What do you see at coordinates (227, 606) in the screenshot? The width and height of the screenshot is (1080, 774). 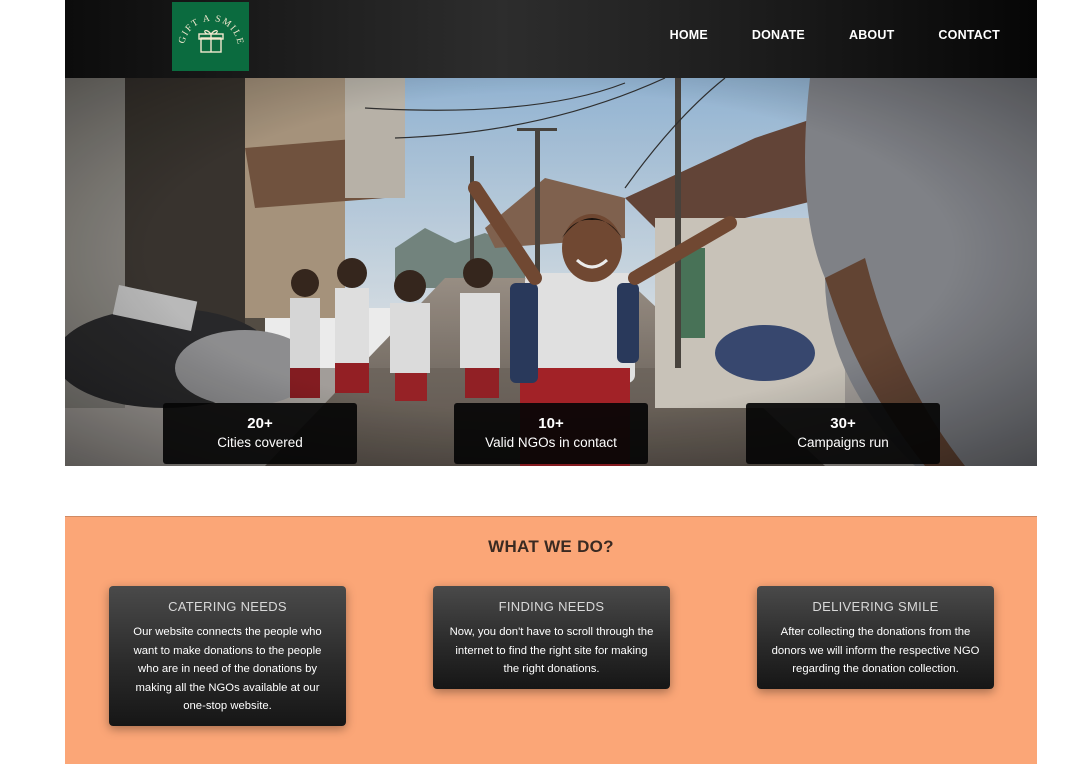 I see `card-title: CATERING NEEDS` at bounding box center [227, 606].